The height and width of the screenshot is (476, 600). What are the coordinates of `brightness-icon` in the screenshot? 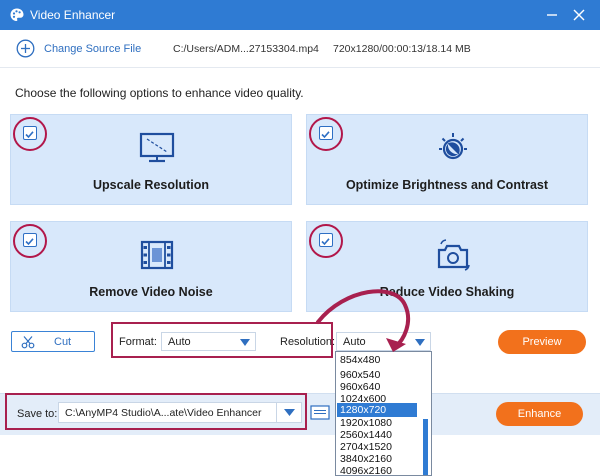 It's located at (453, 146).